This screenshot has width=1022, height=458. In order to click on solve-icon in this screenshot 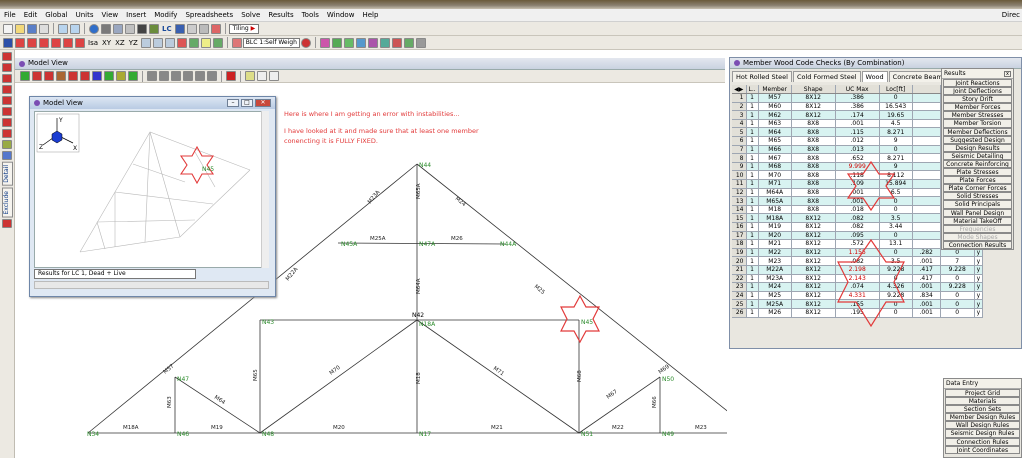, I will do `click(94, 28)`.